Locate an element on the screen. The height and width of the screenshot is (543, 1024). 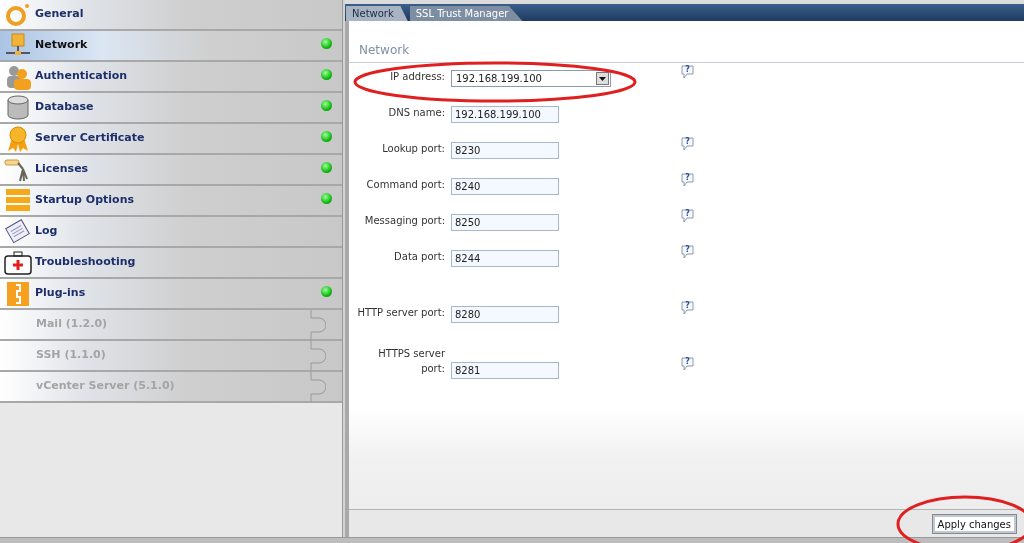
sidebar-item-label: Log is located at coordinates (46, 231).